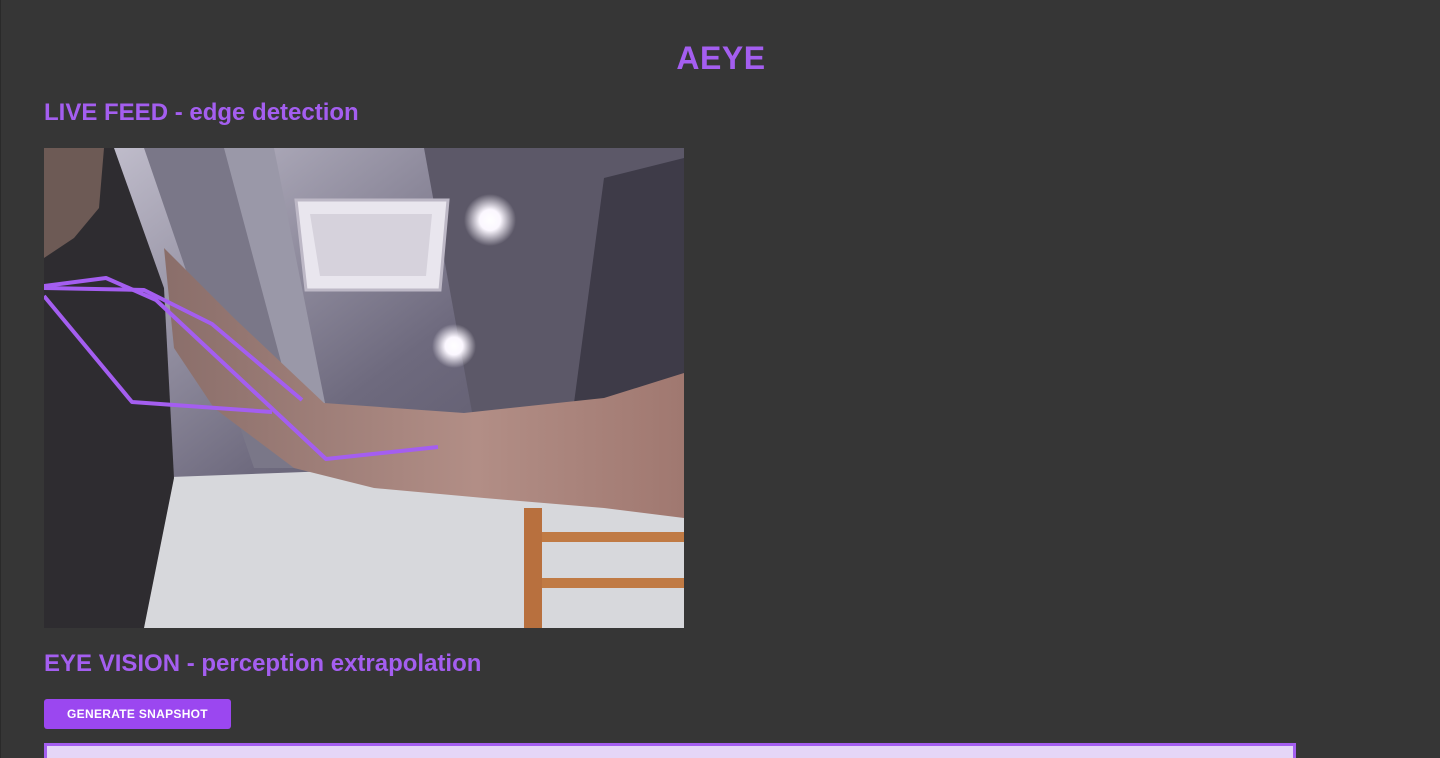  I want to click on page-title: AEYE, so click(721, 58).